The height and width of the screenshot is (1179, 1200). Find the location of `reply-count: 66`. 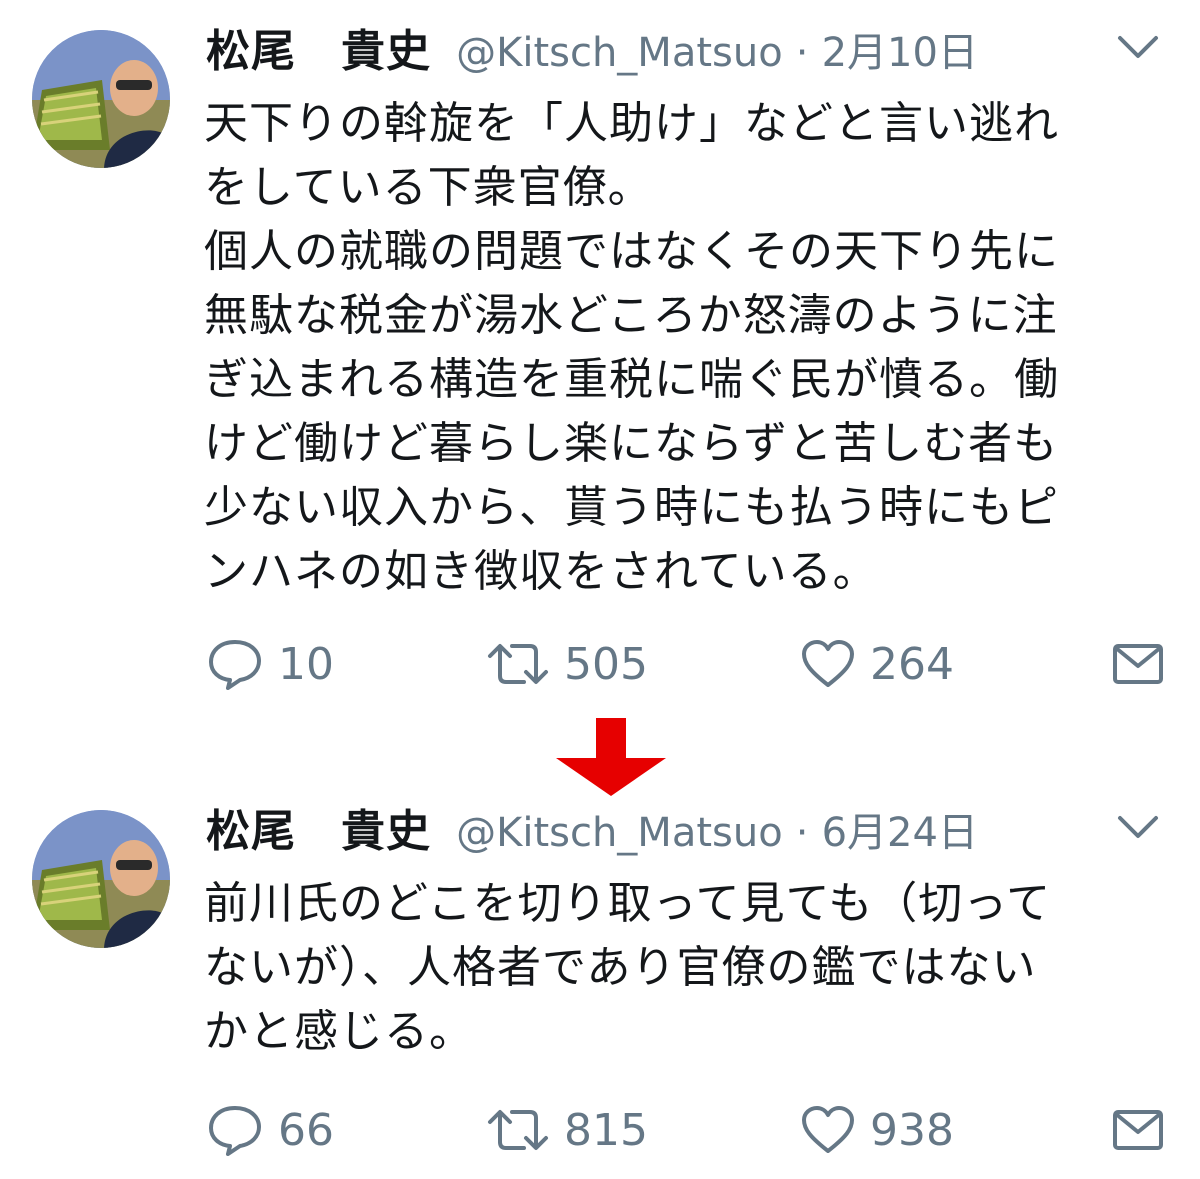

reply-count: 66 is located at coordinates (306, 1130).